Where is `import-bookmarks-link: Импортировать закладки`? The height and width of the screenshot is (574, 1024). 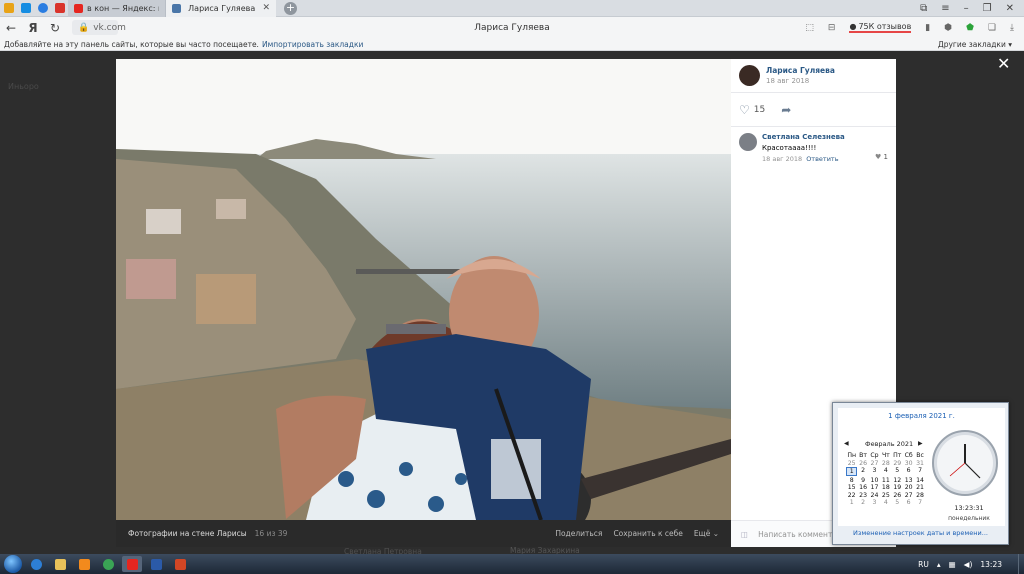 import-bookmarks-link: Импортировать закладки is located at coordinates (312, 44).